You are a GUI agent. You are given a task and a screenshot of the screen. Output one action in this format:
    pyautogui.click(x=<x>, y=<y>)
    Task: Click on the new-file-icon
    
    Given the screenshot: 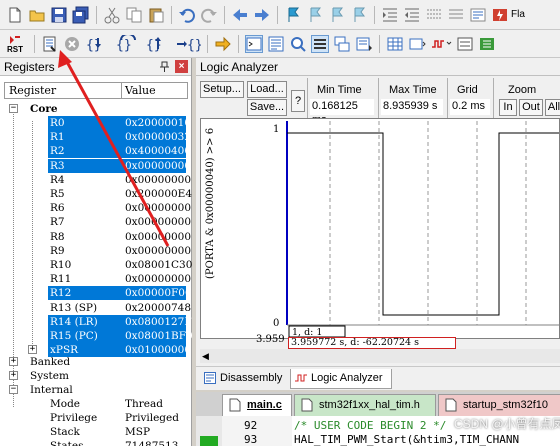 What is the action you would take?
    pyautogui.click(x=15, y=15)
    